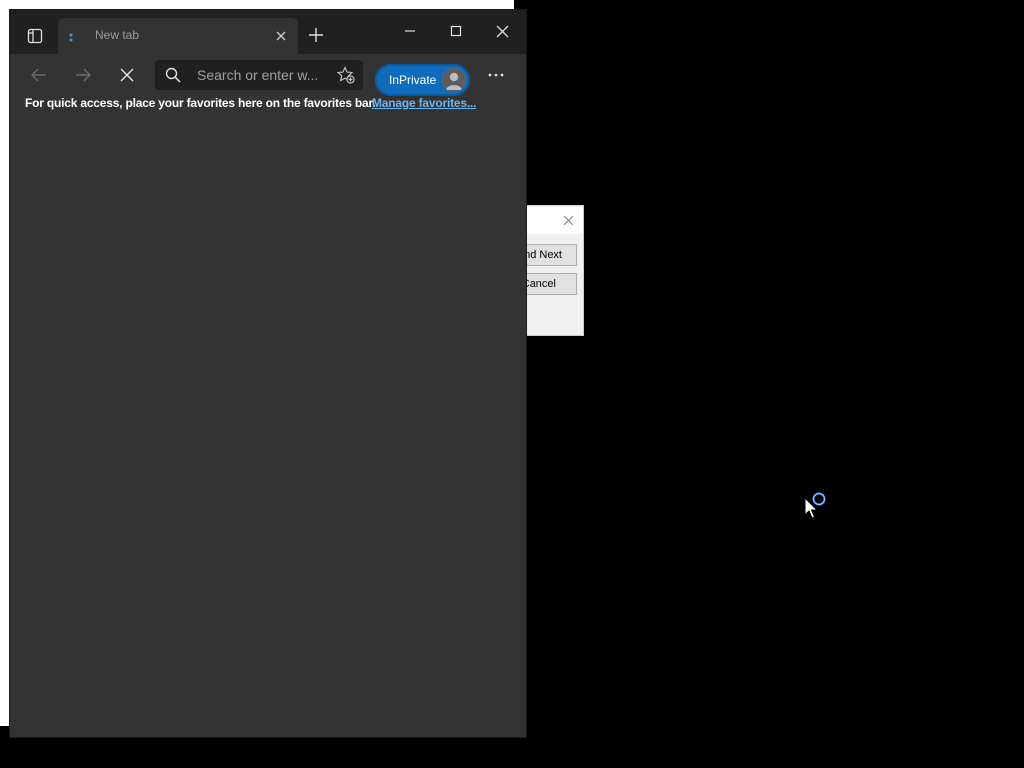 The width and height of the screenshot is (1024, 768). Describe the element at coordinates (815, 505) in the screenshot. I see `busy-cursor-icon` at that location.